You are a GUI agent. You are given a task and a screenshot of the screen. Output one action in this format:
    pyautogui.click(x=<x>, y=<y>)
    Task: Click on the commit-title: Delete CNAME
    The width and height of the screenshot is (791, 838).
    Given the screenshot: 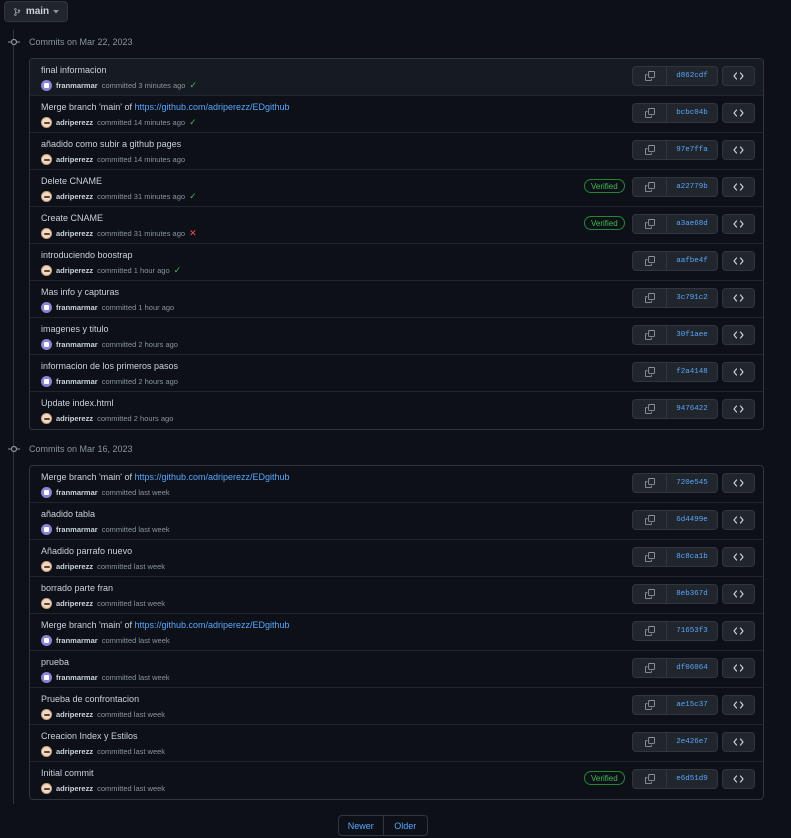 What is the action you would take?
    pyautogui.click(x=71, y=181)
    